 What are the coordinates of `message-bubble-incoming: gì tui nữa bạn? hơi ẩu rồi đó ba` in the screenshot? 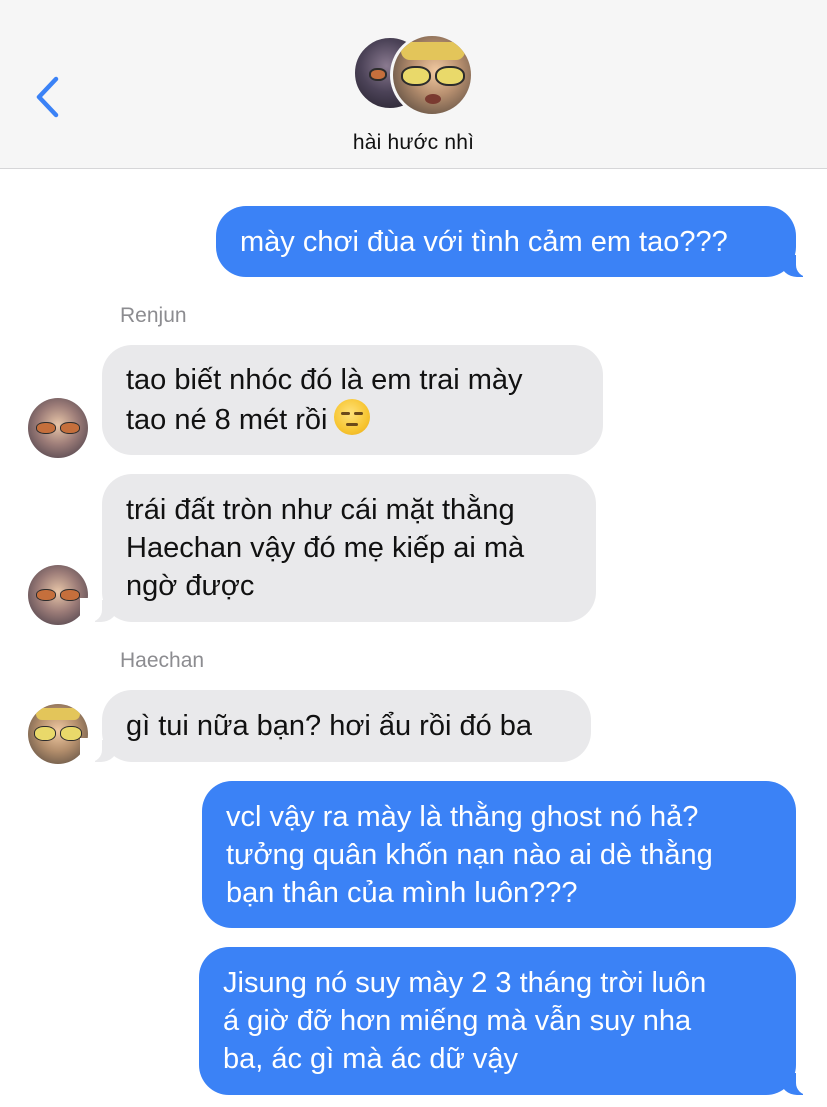 It's located at (335, 726).